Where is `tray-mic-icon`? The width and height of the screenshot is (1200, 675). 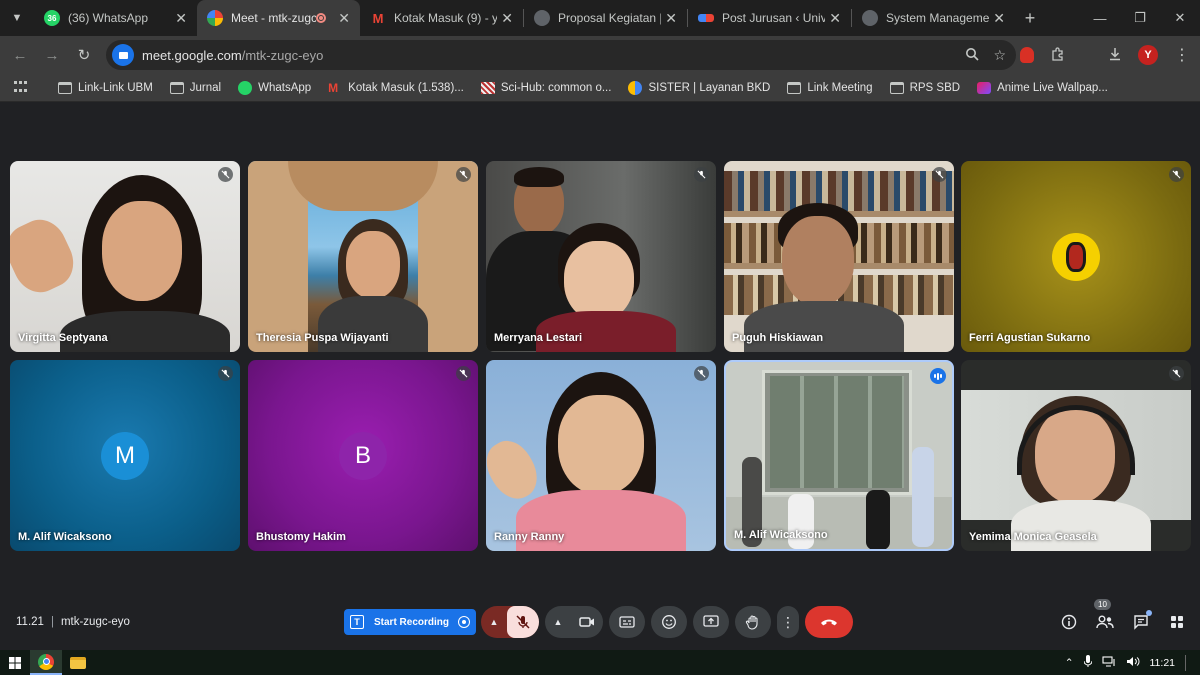
tray-mic-icon is located at coordinates (1087, 662).